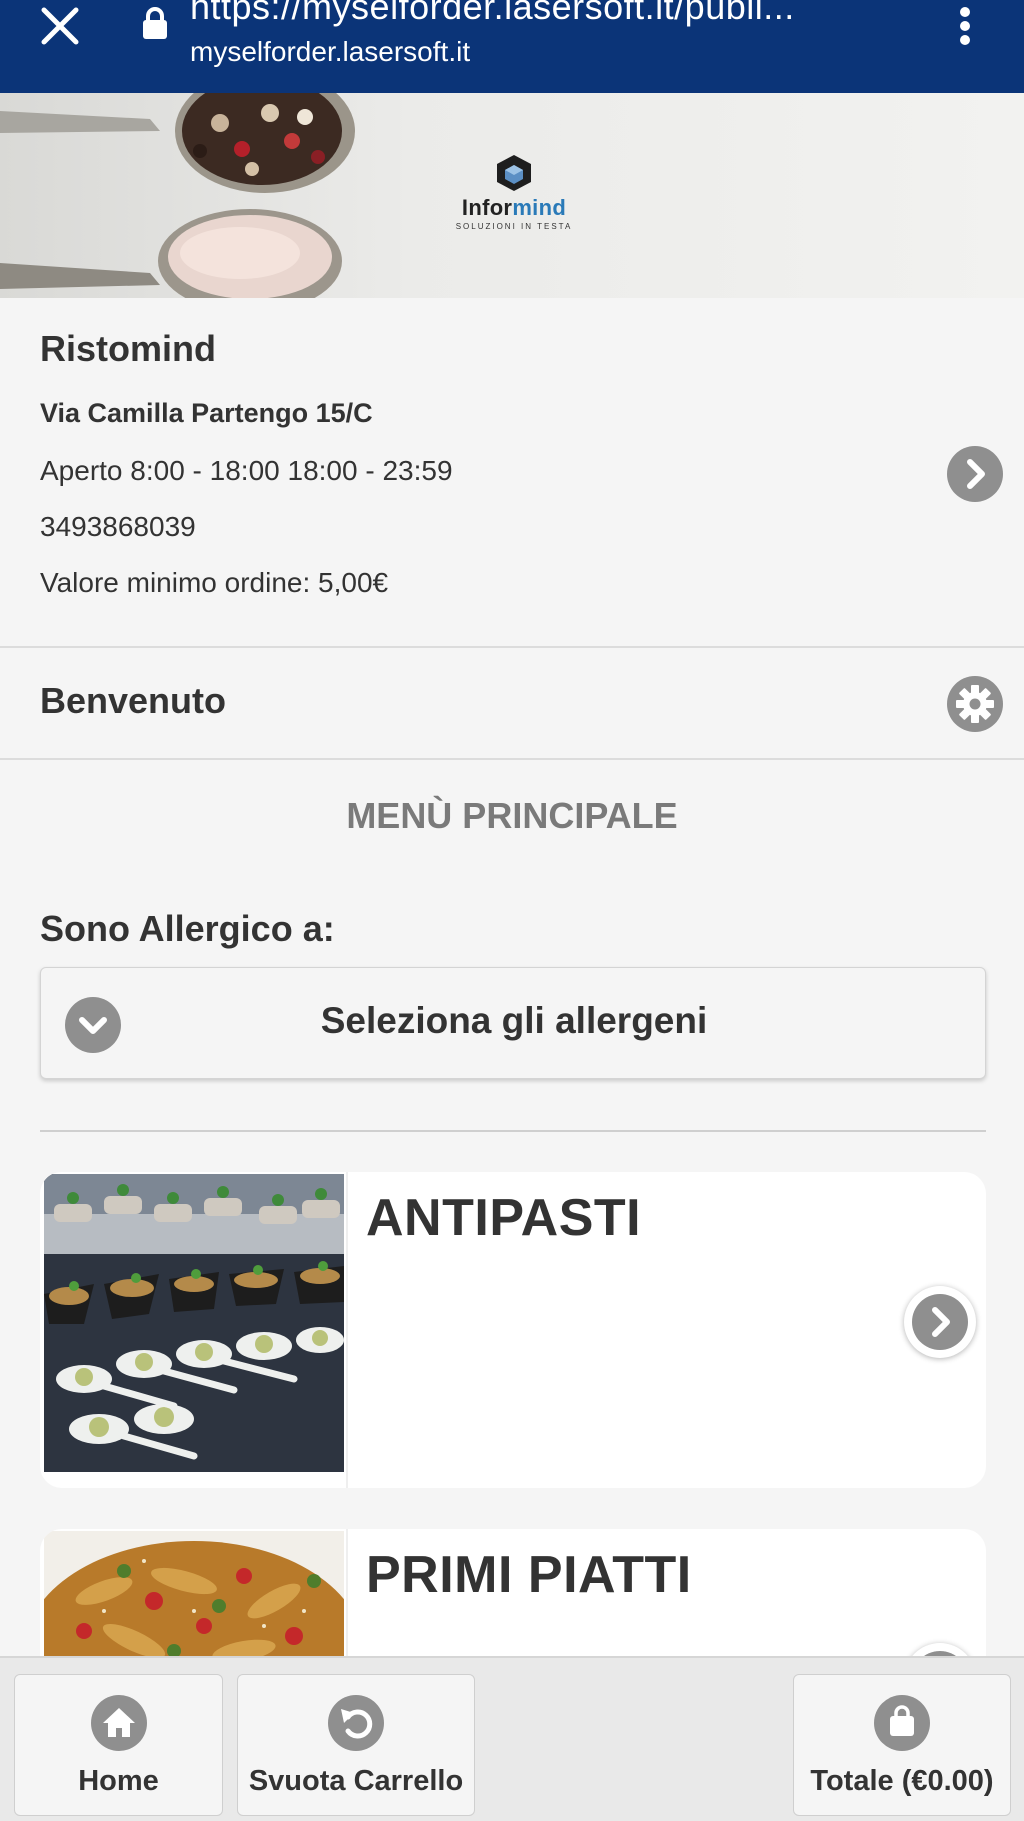 This screenshot has width=1024, height=1821. What do you see at coordinates (487, 207) in the screenshot?
I see `logo-text-infor: Infor` at bounding box center [487, 207].